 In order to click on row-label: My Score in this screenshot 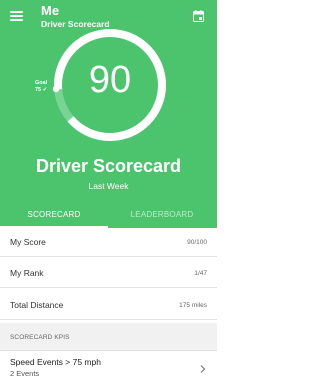, I will do `click(28, 242)`.